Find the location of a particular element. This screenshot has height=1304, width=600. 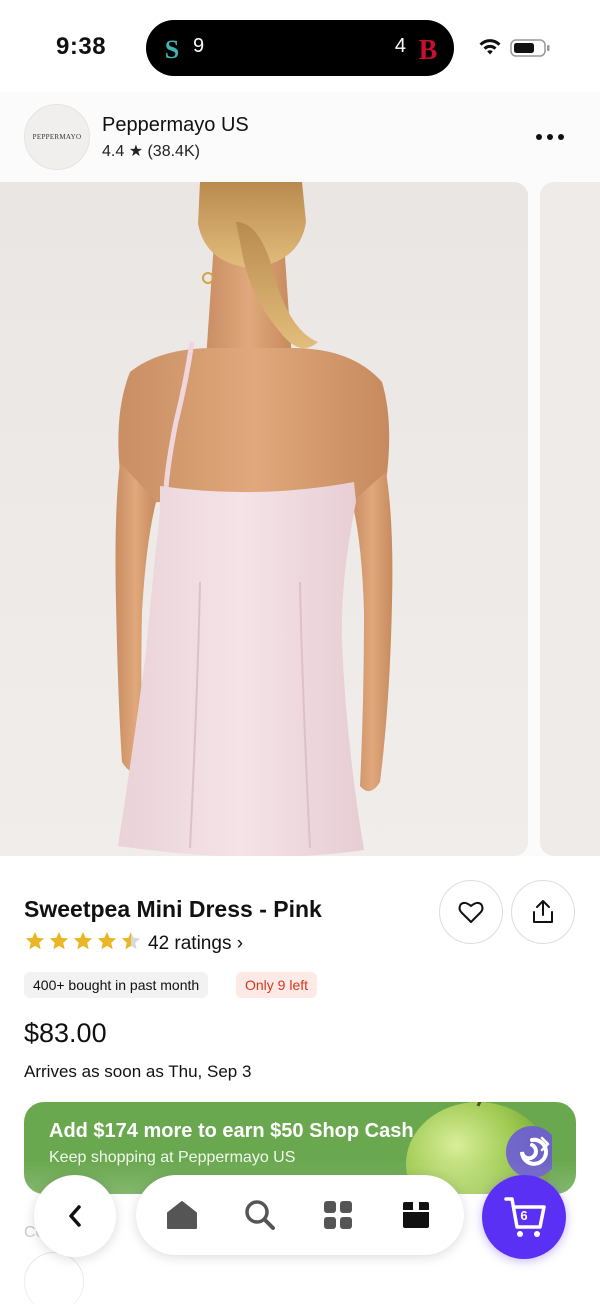

share-button is located at coordinates (543, 912).